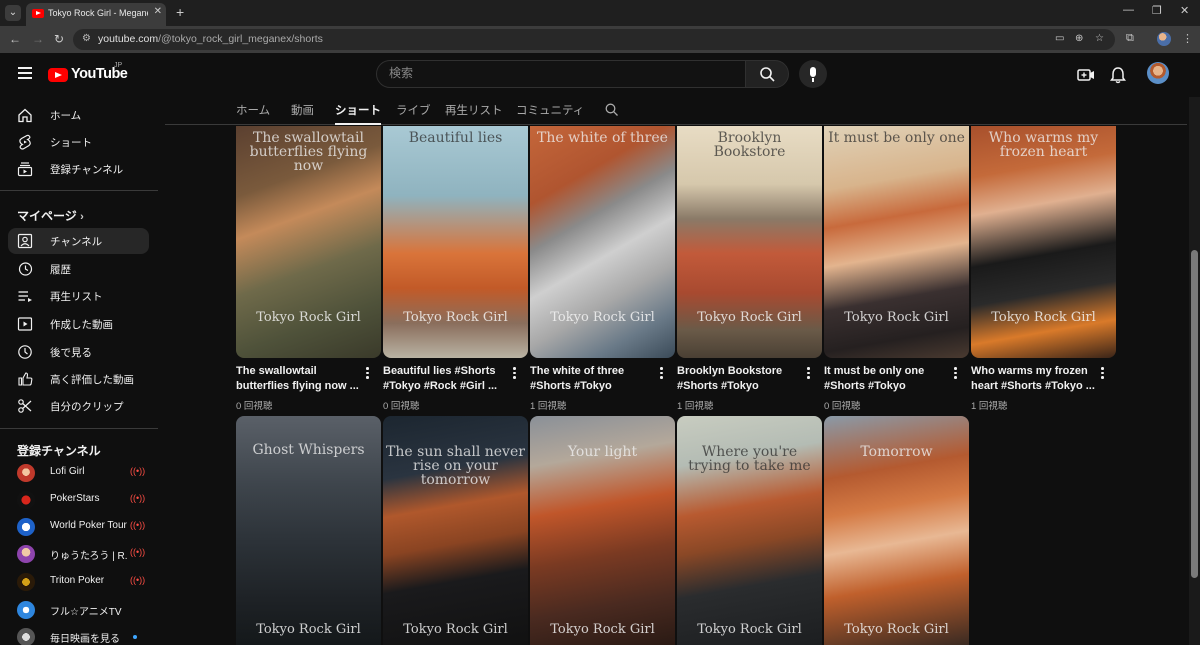 This screenshot has height=645, width=1200. What do you see at coordinates (842, 406) in the screenshot?
I see `view-count: 0 回視聴` at bounding box center [842, 406].